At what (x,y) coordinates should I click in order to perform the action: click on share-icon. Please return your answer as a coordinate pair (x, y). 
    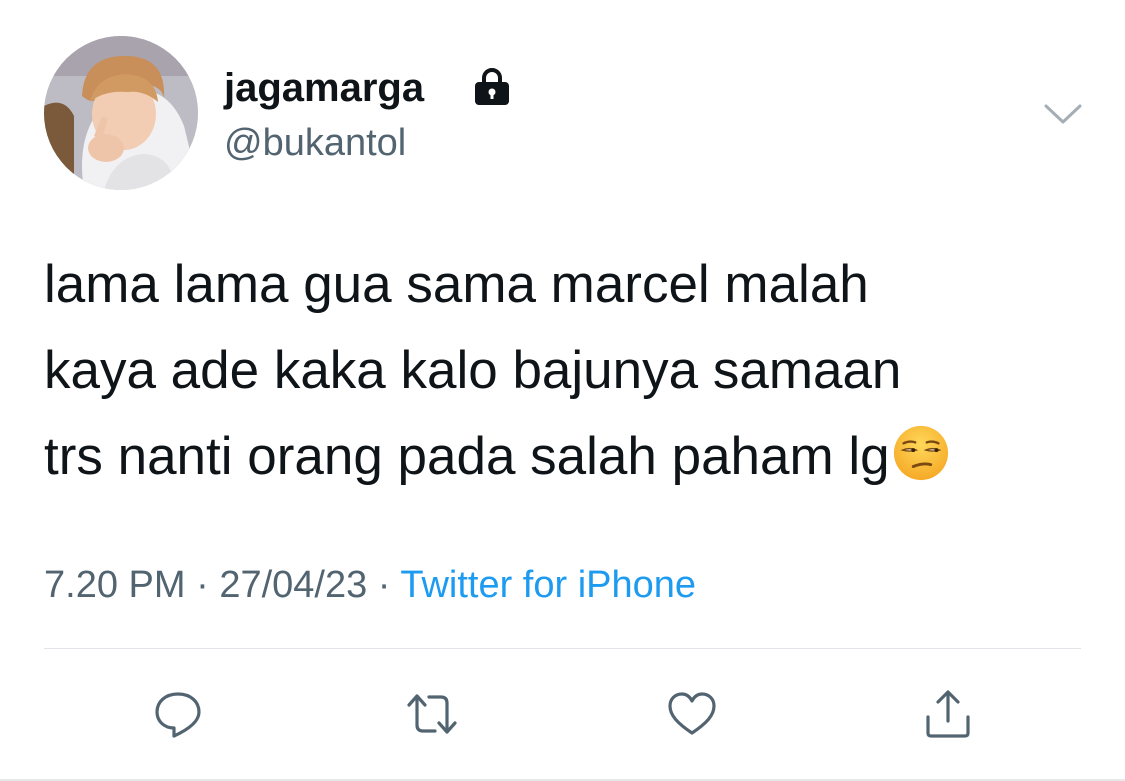
    Looking at the image, I should click on (948, 714).